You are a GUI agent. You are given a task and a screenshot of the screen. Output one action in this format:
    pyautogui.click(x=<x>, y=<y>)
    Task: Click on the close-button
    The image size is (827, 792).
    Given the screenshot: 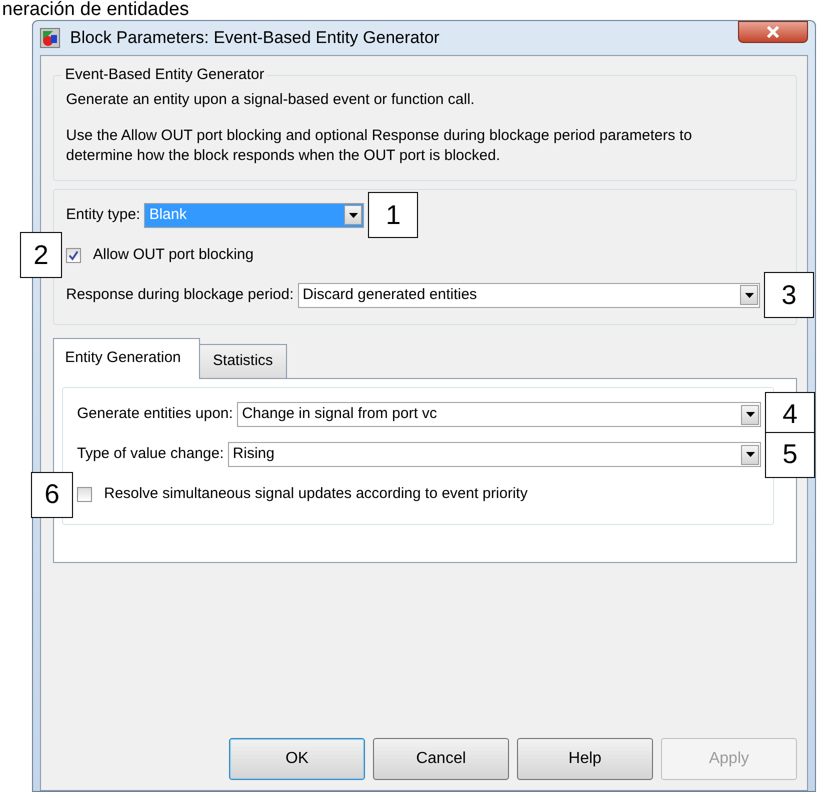 What is the action you would take?
    pyautogui.click(x=773, y=32)
    